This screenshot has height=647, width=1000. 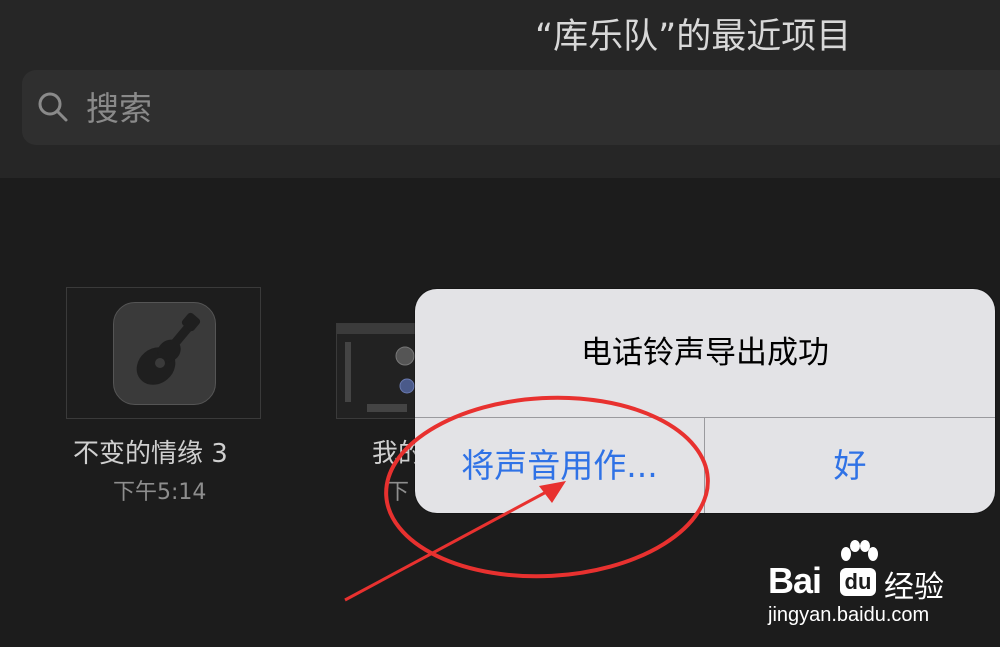 I want to click on page-title: “库乐队”的最近项目, so click(x=693, y=37).